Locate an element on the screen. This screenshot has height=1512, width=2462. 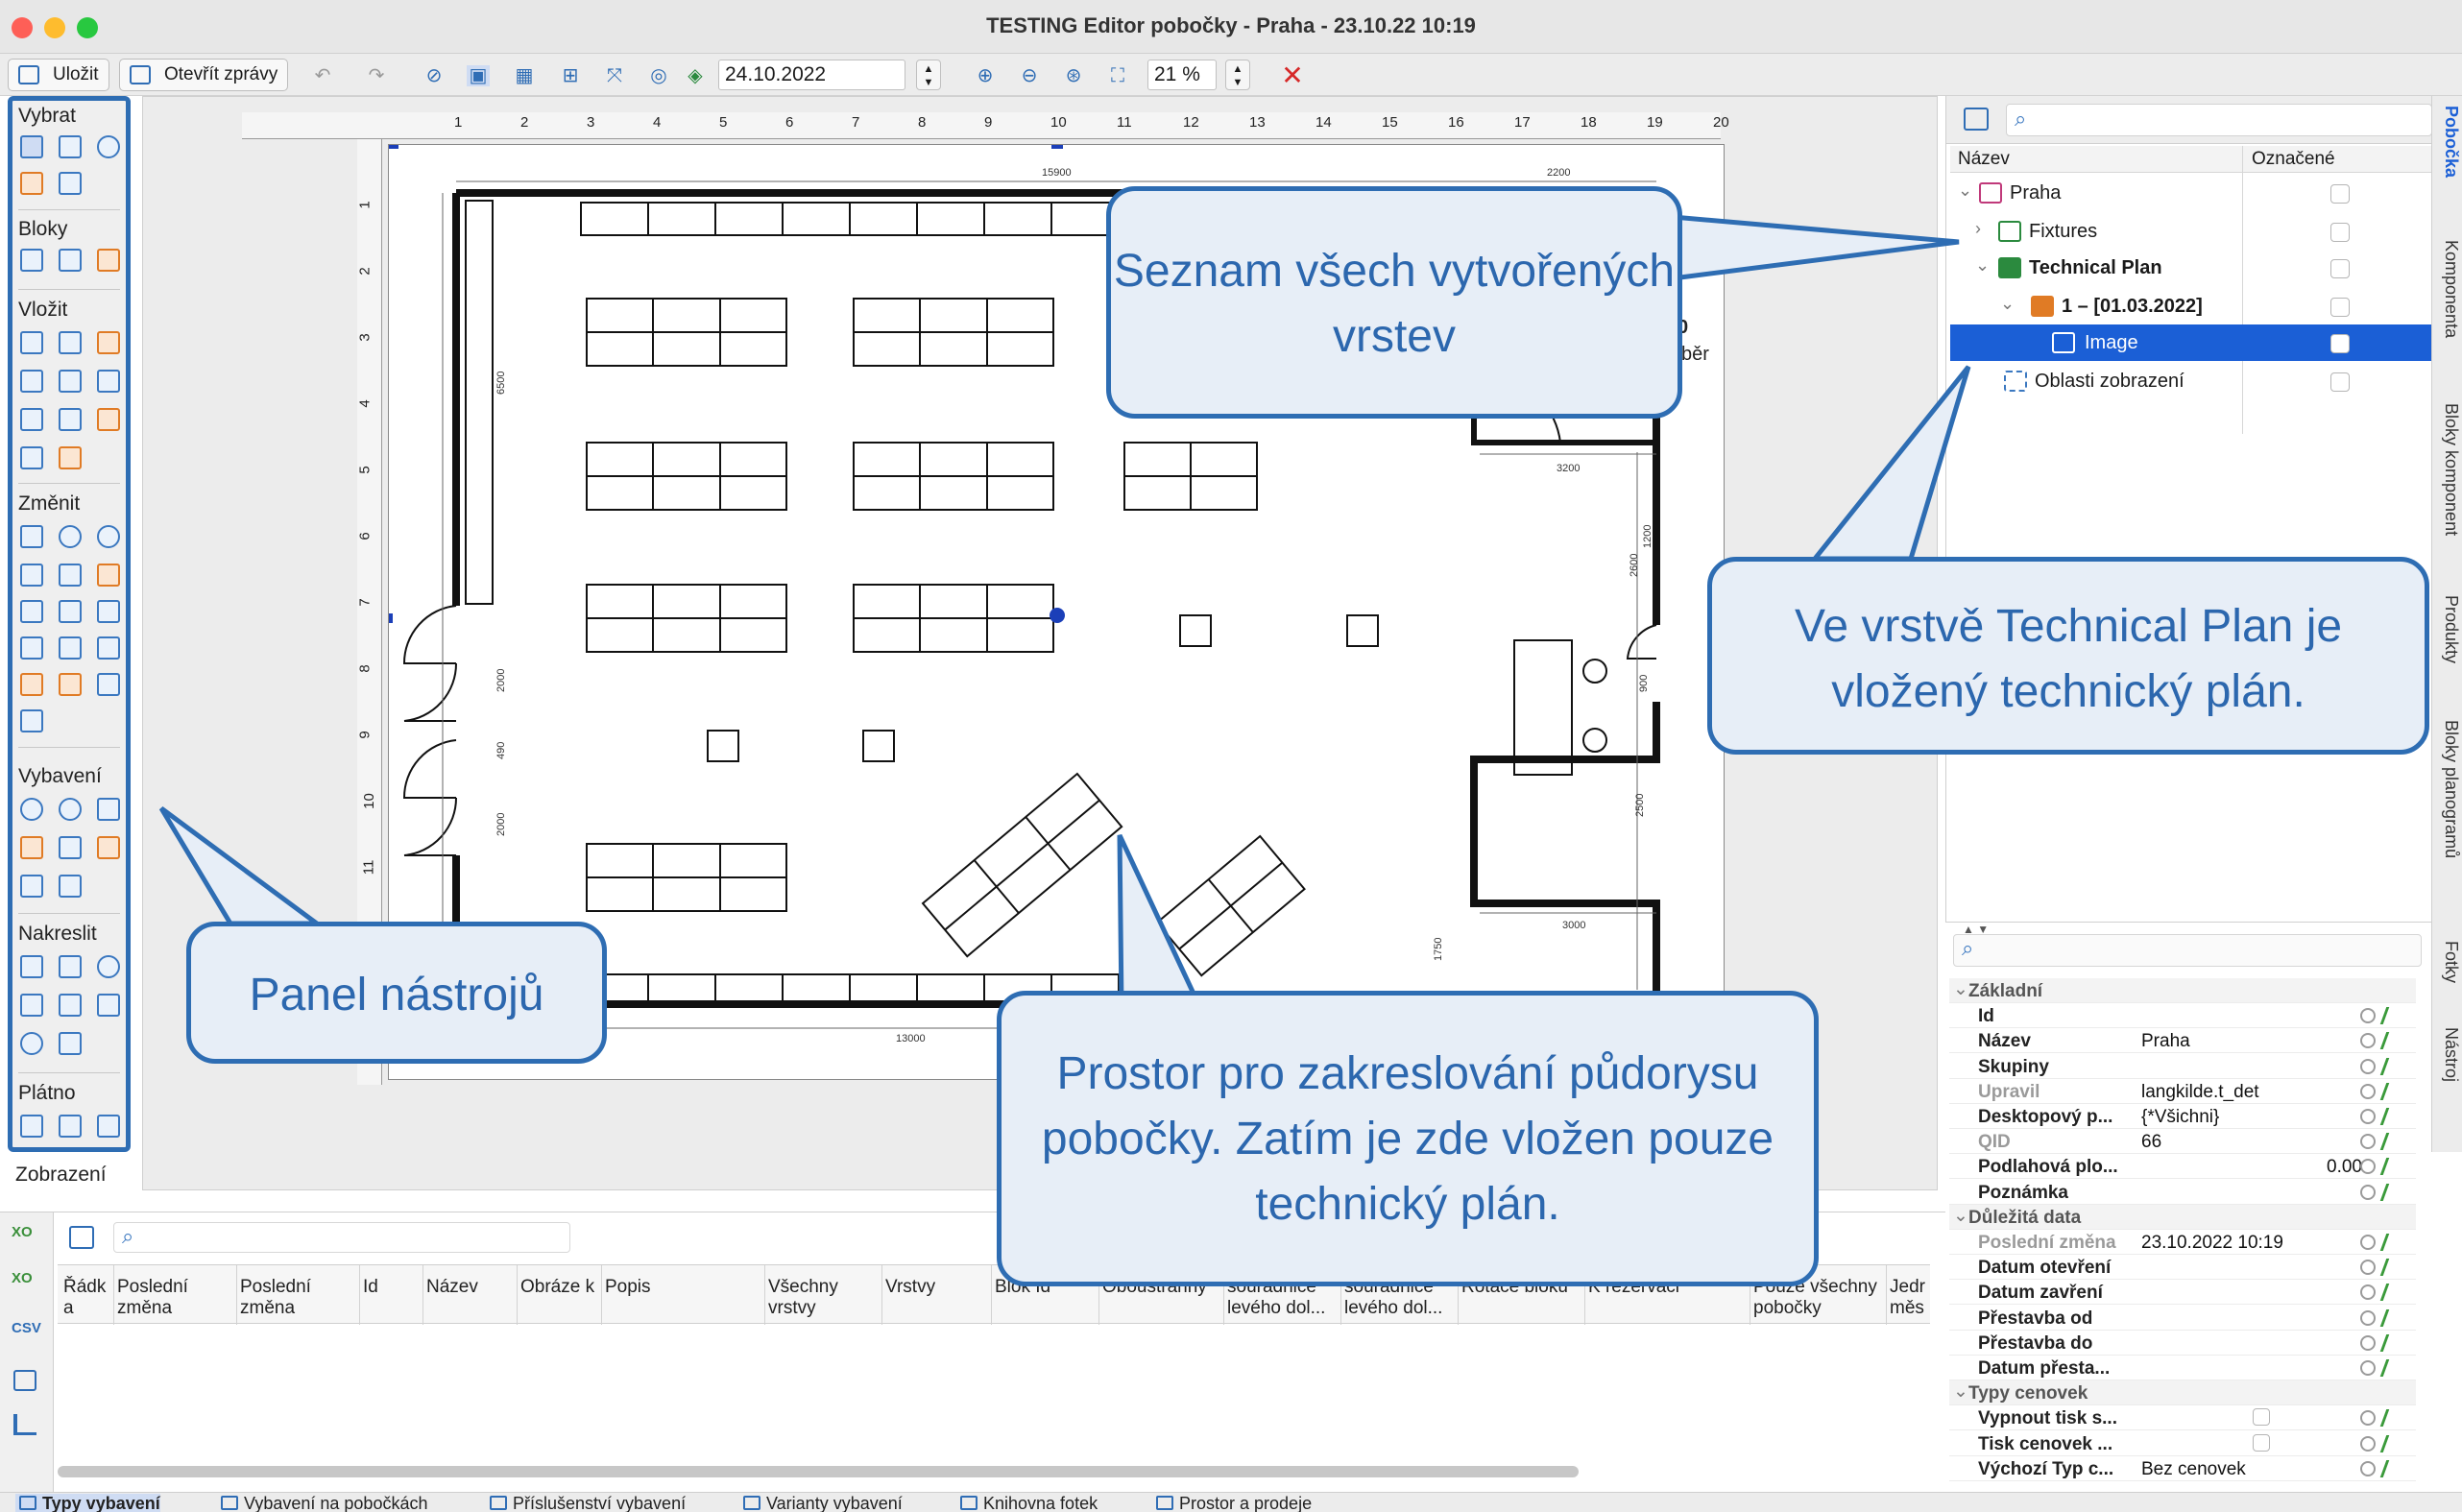
property-value: 0.00 is located at coordinates (2329, 1167).